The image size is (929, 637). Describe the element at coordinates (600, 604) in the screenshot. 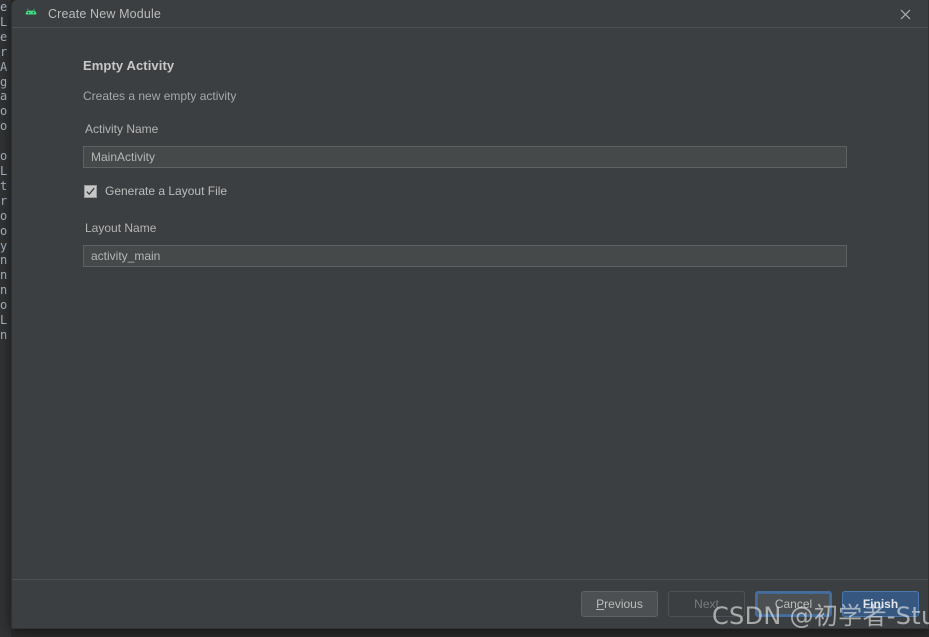

I see `previous-button-mnemonic: P` at that location.